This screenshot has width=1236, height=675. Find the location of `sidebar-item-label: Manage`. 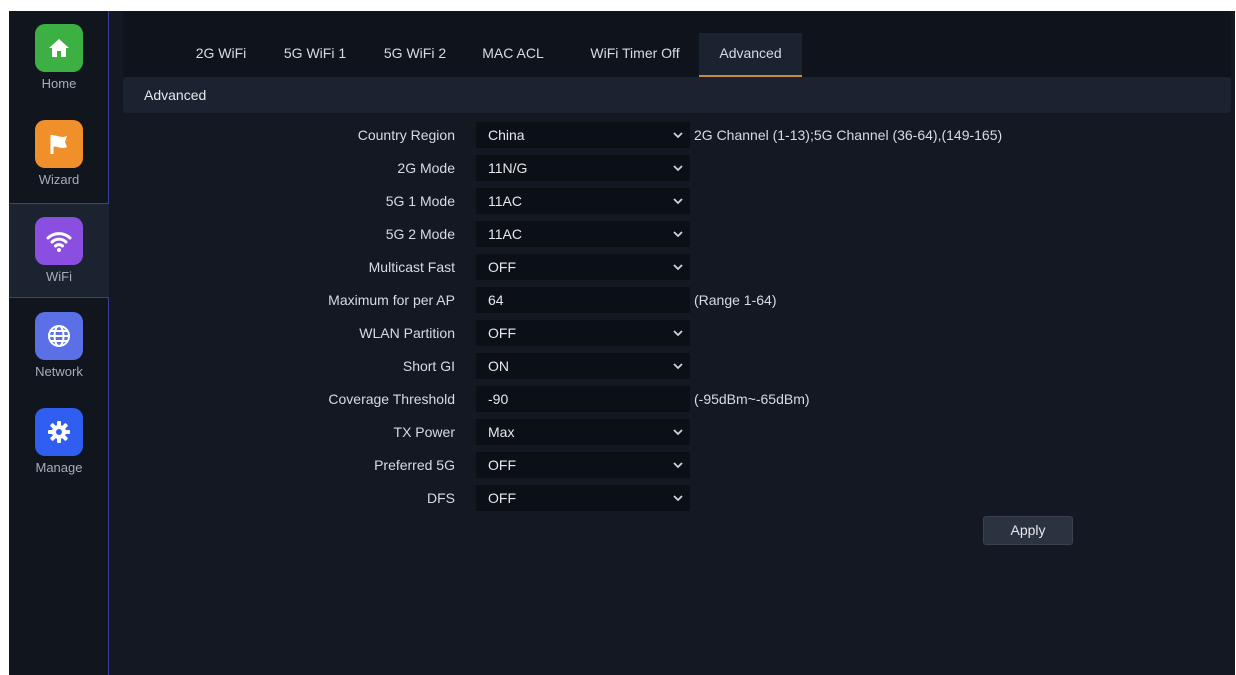

sidebar-item-label: Manage is located at coordinates (59, 467).